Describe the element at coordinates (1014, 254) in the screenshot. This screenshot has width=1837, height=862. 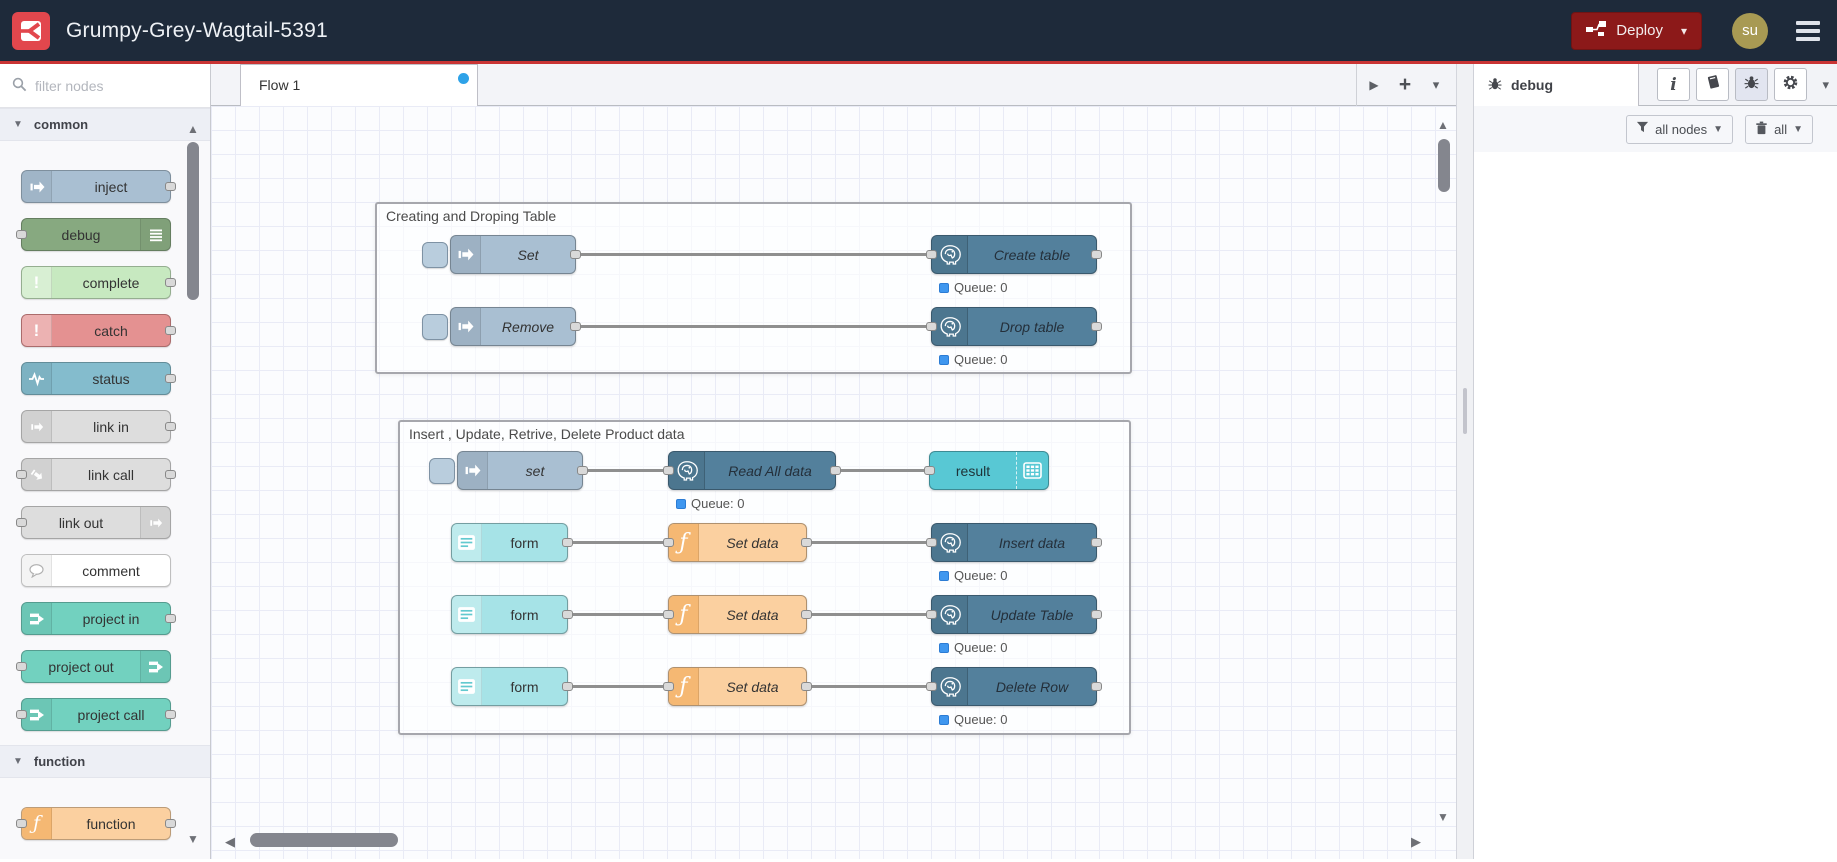
I see `postgres-node-create-table: Create table` at that location.